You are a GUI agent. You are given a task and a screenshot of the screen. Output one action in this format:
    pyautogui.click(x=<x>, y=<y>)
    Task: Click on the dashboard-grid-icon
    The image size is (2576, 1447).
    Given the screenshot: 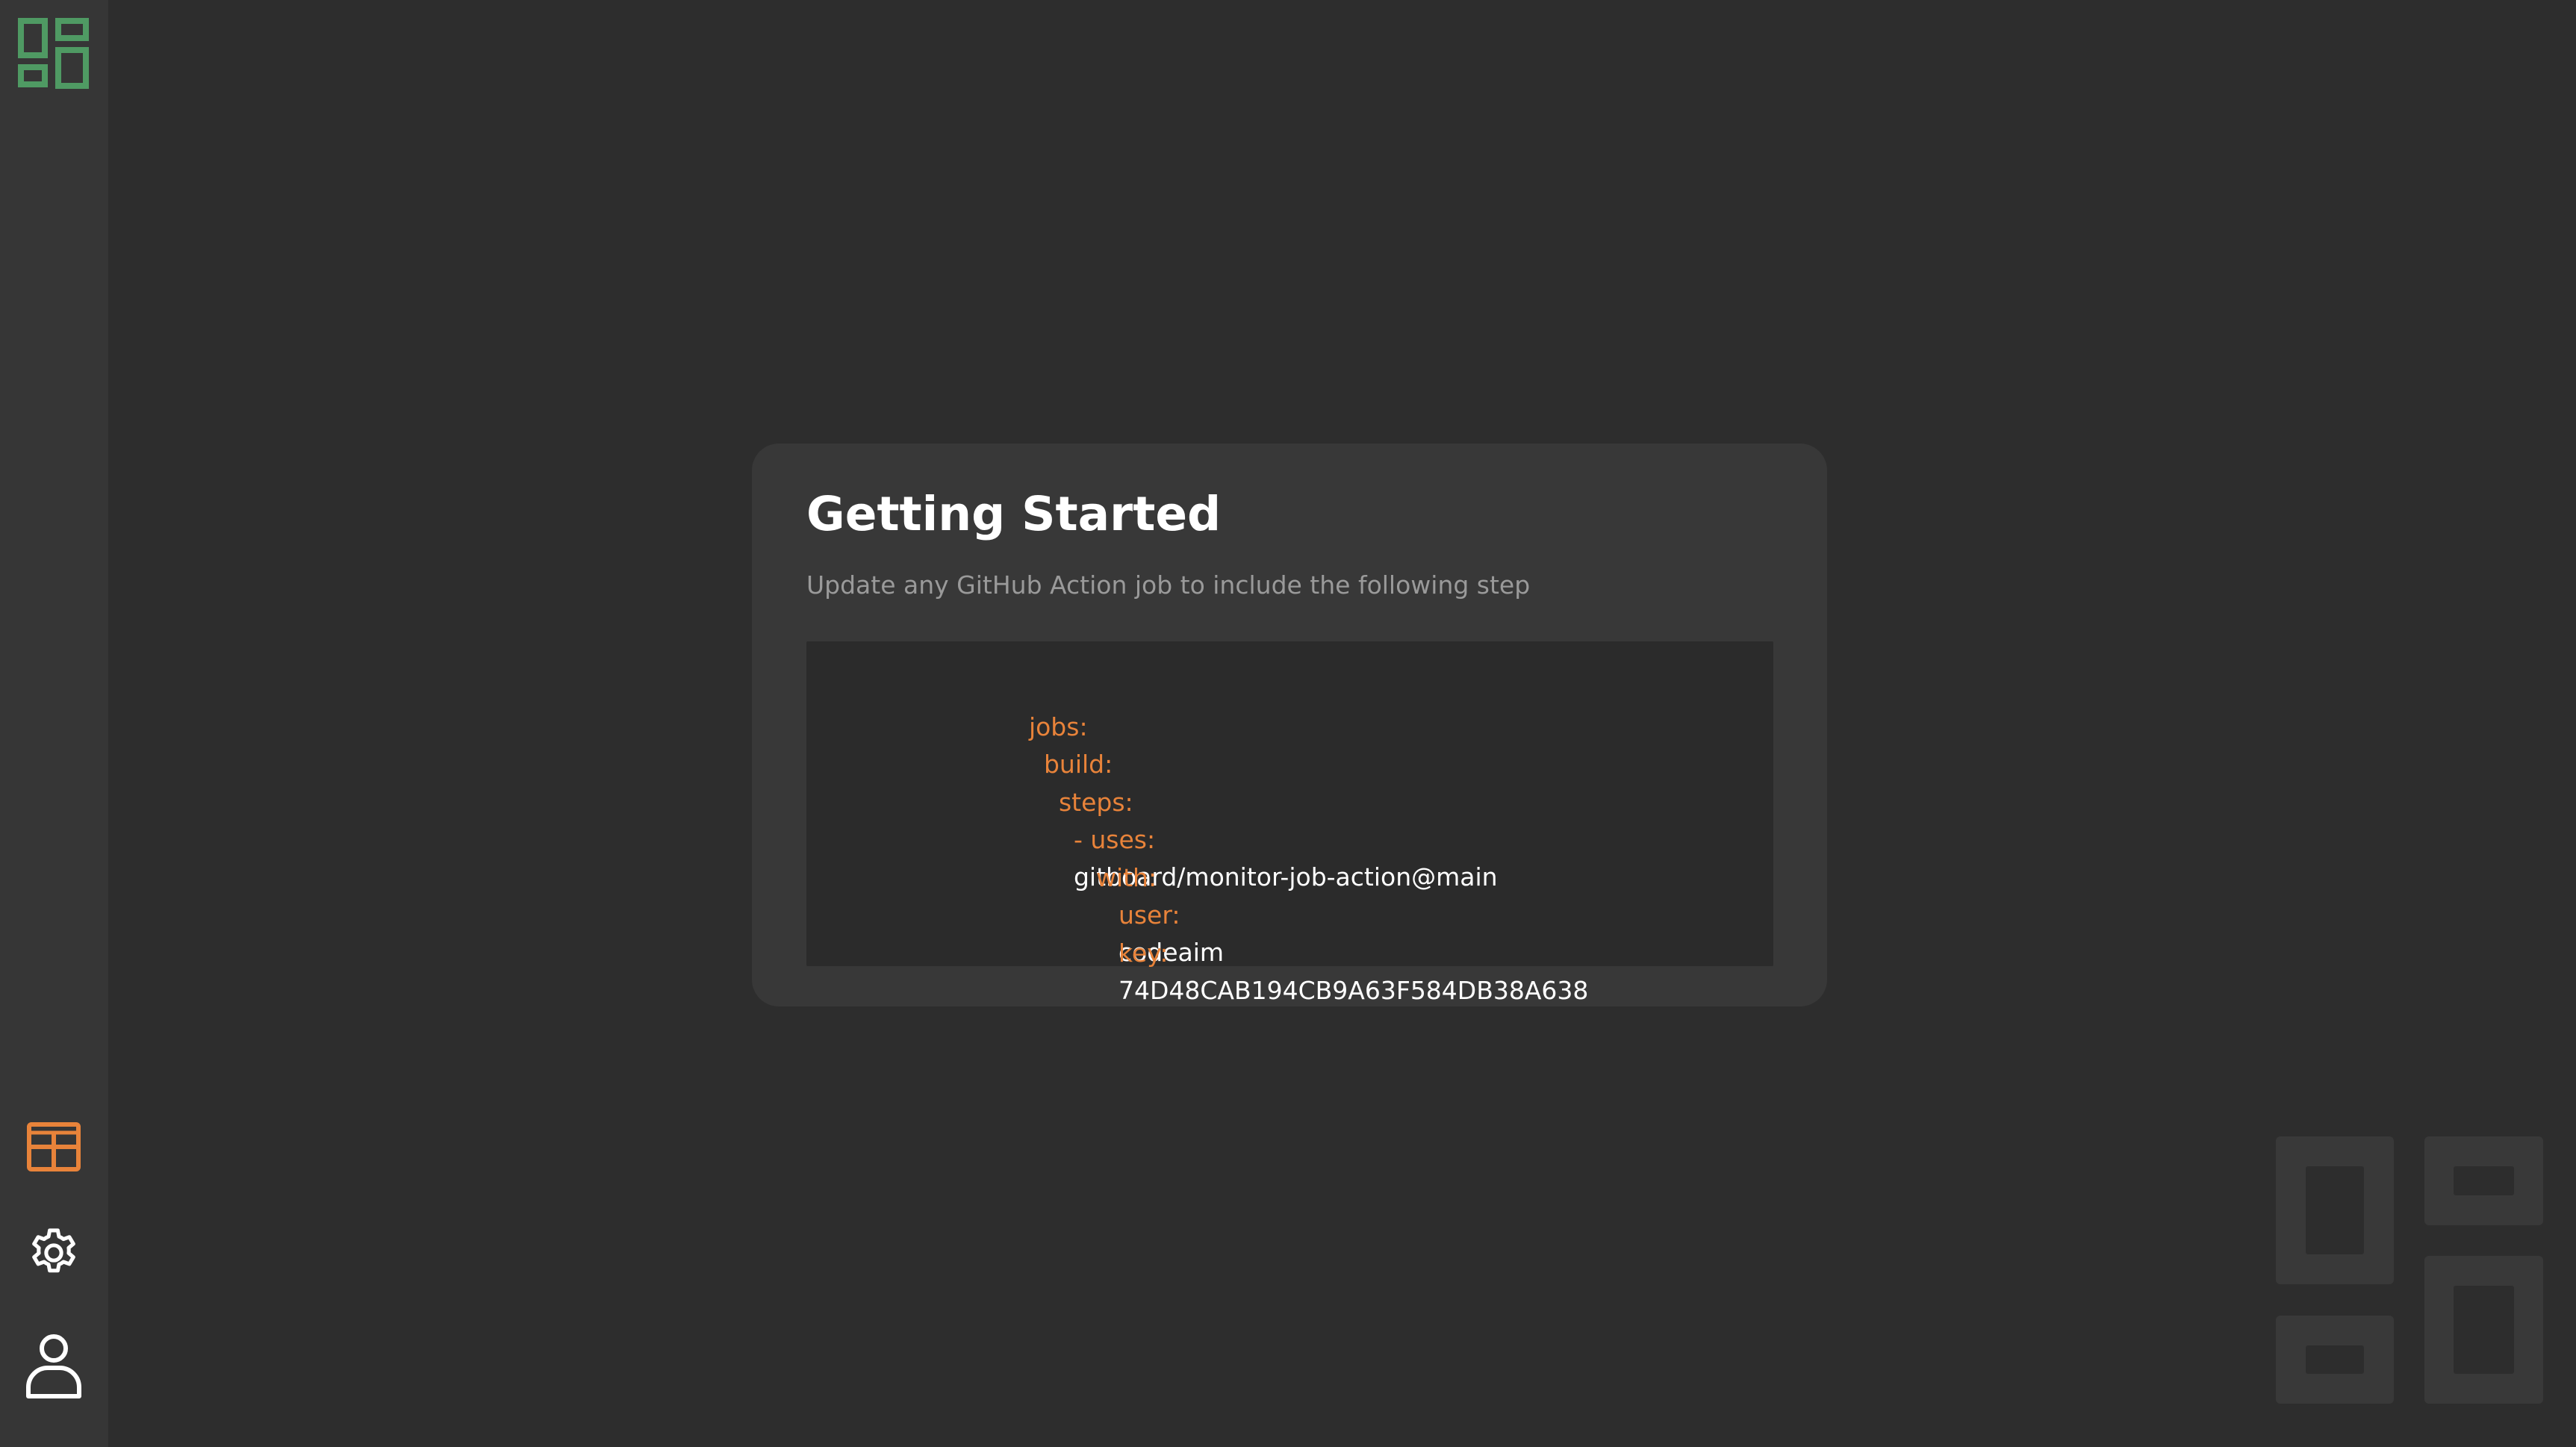 What is the action you would take?
    pyautogui.click(x=54, y=1146)
    